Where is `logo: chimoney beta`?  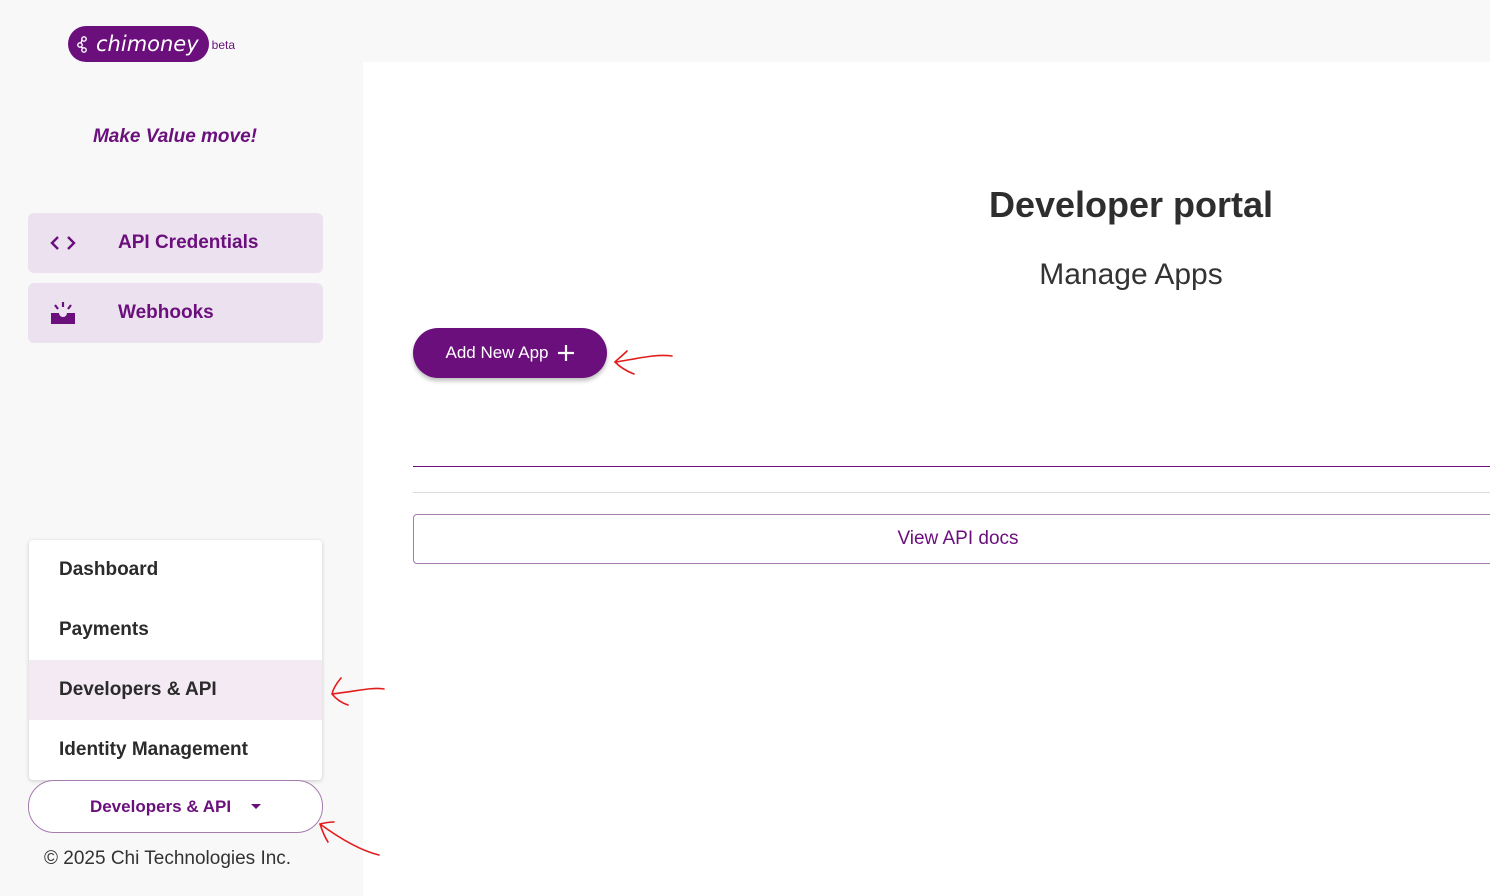 logo: chimoney beta is located at coordinates (151, 44).